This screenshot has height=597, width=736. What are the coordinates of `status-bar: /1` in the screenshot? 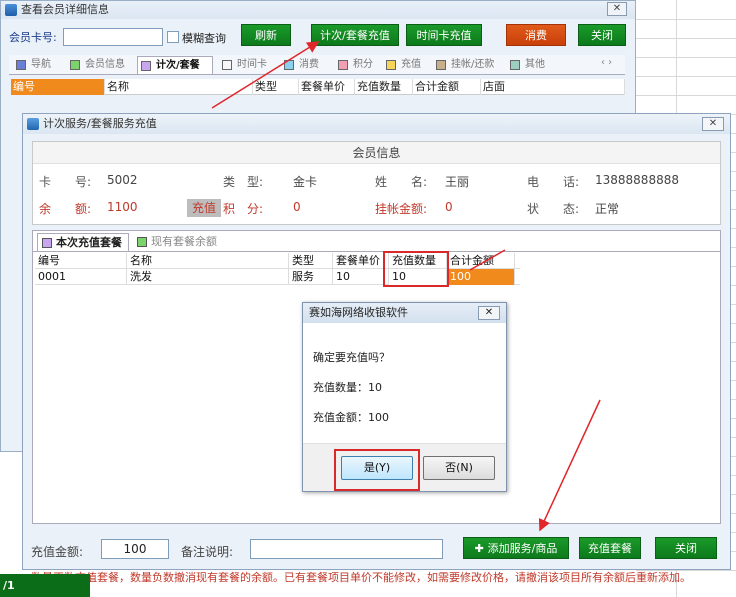 It's located at (45, 585).